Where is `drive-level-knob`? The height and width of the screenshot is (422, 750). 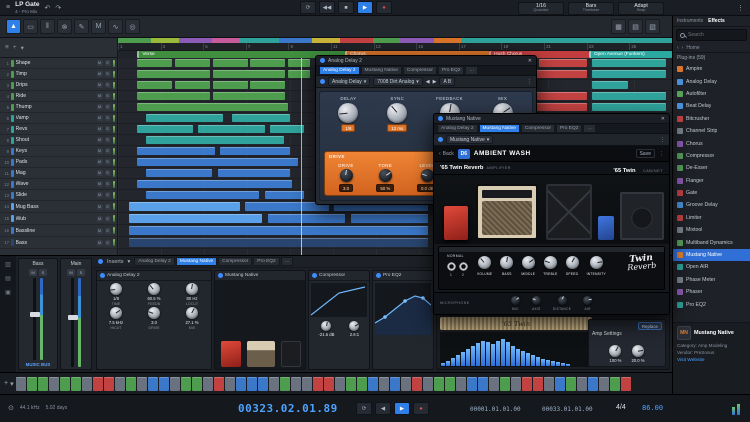
drive-level-knob is located at coordinates (427, 175).